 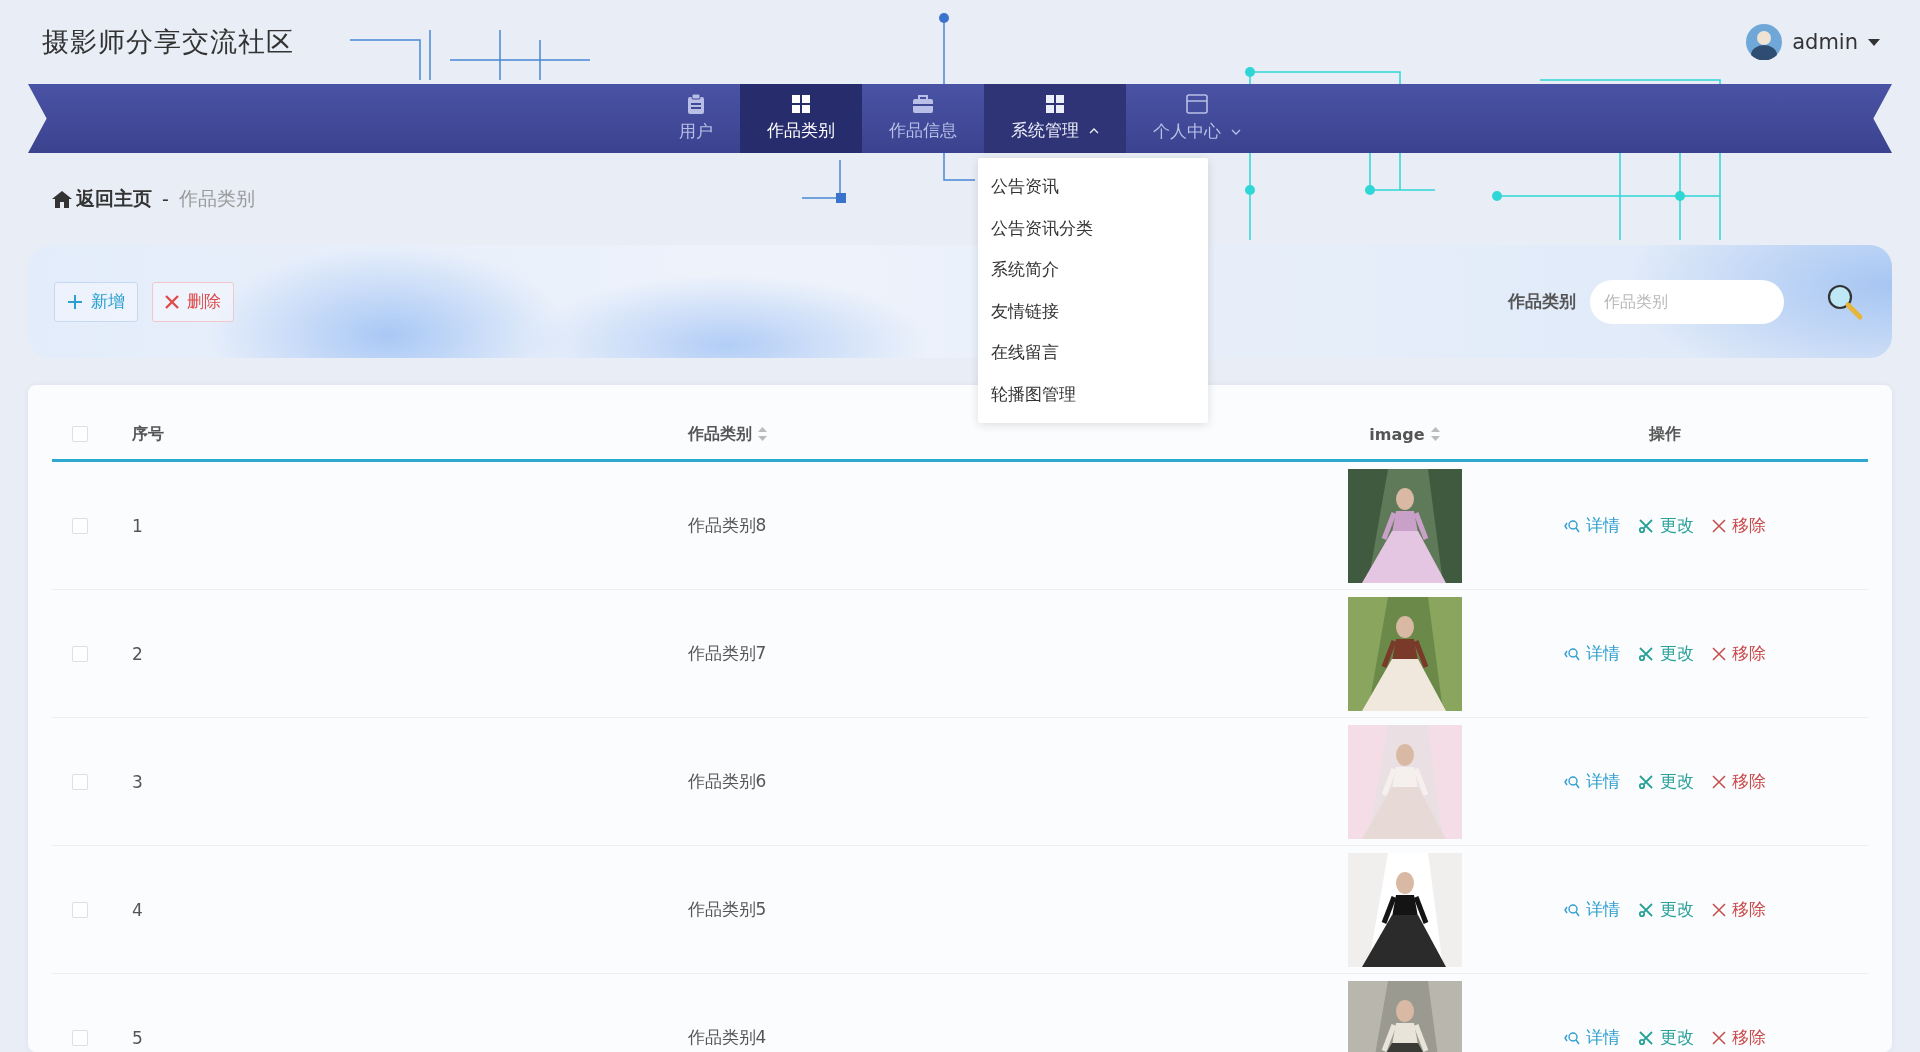 What do you see at coordinates (727, 781) in the screenshot?
I see `table-cell: 作品类别6` at bounding box center [727, 781].